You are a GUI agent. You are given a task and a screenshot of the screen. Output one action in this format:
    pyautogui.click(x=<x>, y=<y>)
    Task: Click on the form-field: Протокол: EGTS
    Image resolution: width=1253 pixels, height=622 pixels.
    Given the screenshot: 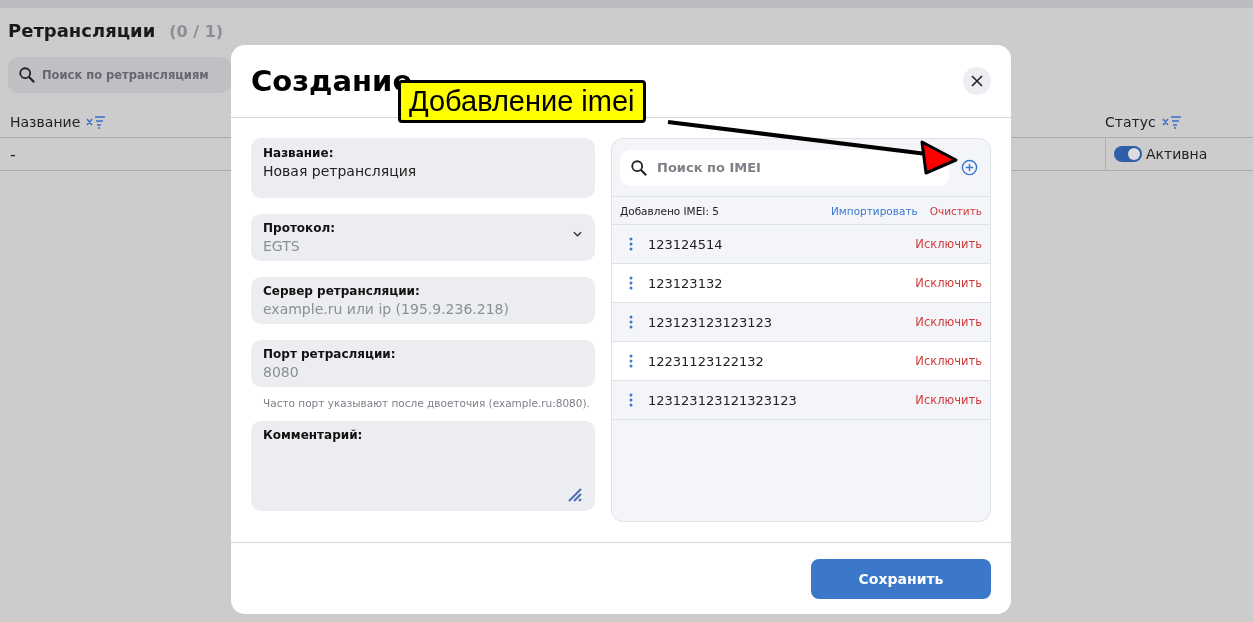 What is the action you would take?
    pyautogui.click(x=423, y=237)
    